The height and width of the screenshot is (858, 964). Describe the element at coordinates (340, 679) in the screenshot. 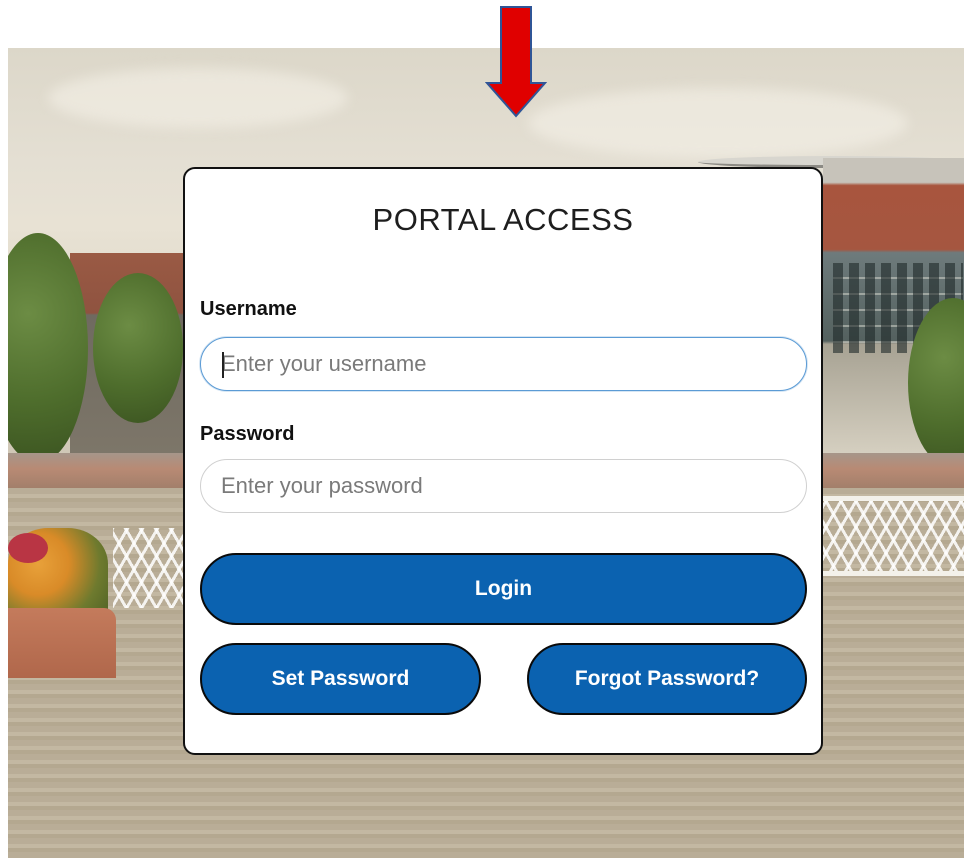

I see `set-password-button: Set Password` at that location.